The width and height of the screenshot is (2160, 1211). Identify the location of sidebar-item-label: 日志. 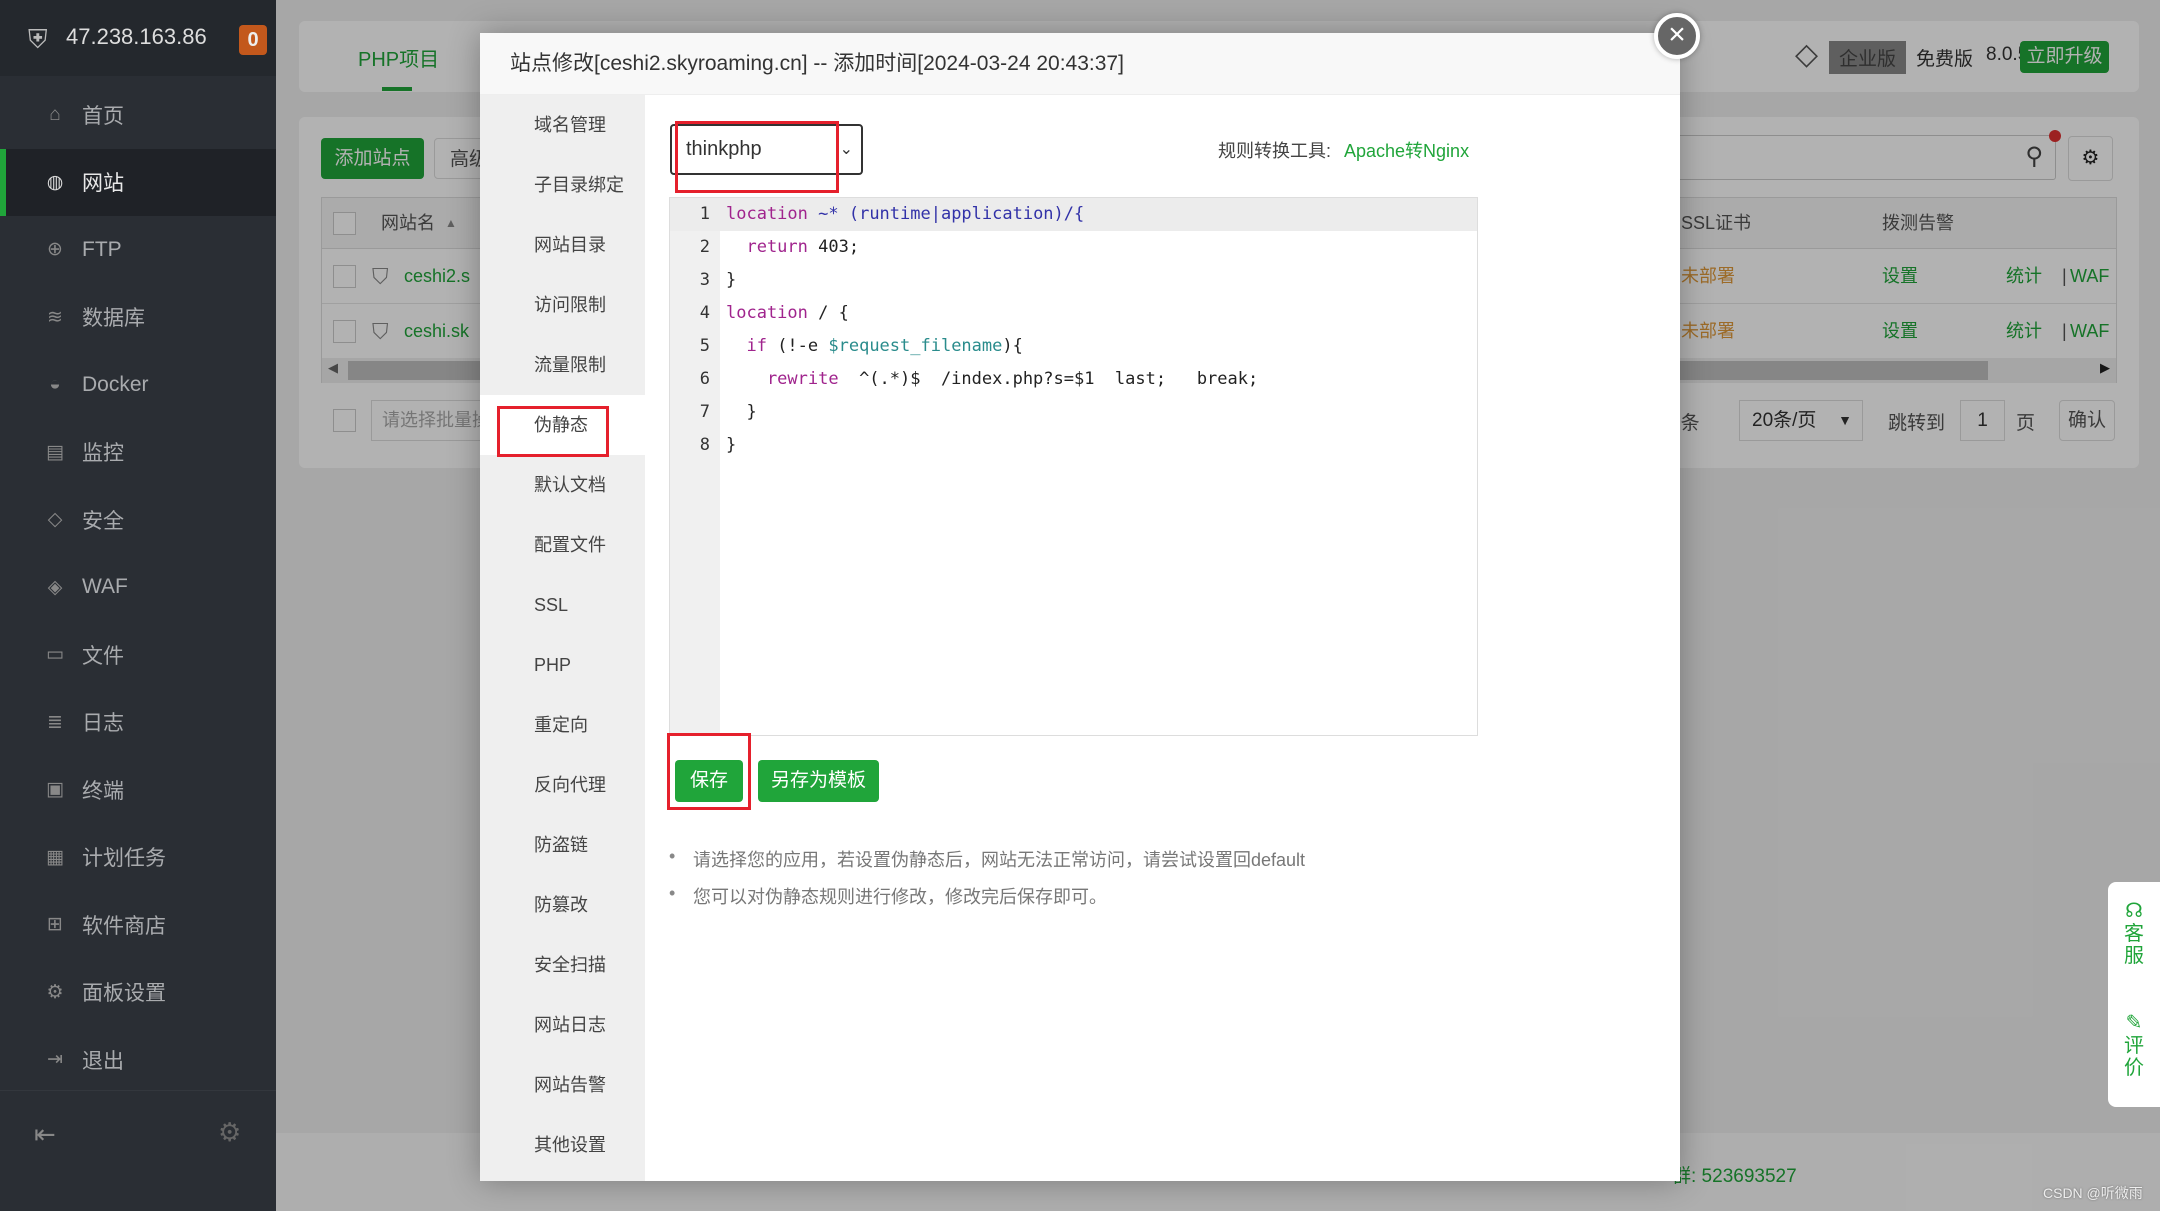
(103, 723).